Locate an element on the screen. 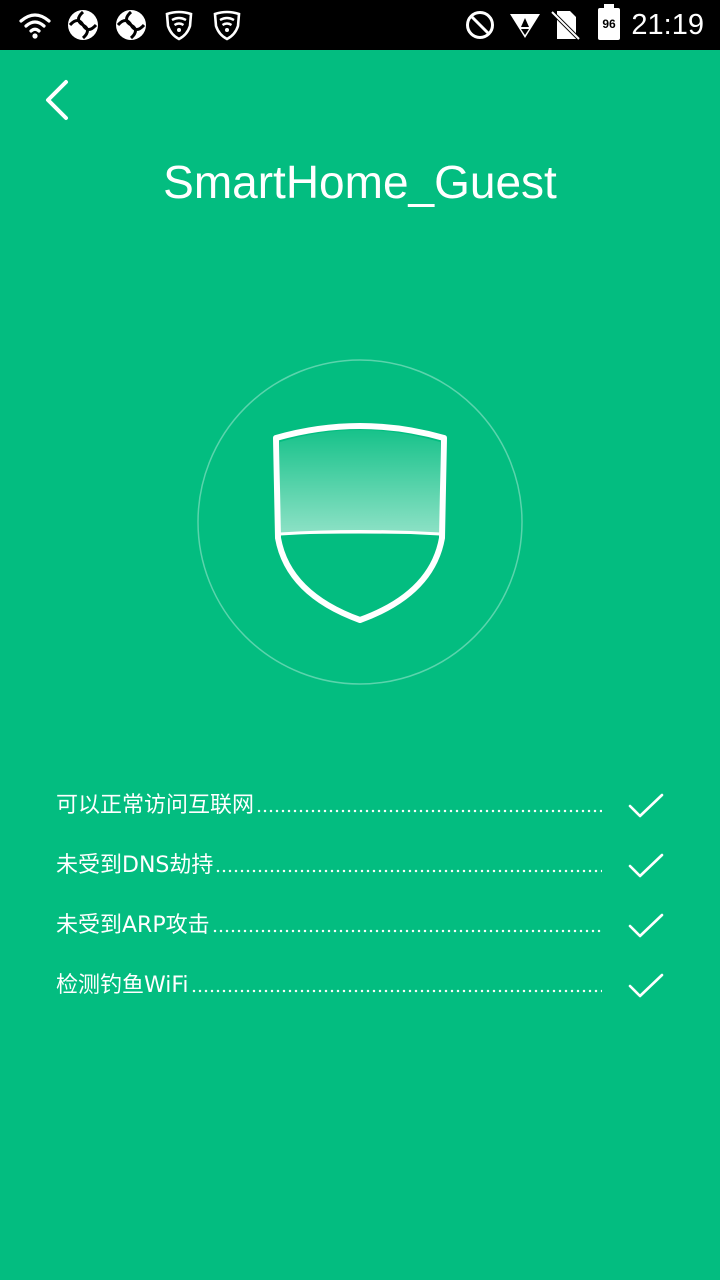 This screenshot has width=720, height=1280. clock: 21:19 is located at coordinates (667, 25).